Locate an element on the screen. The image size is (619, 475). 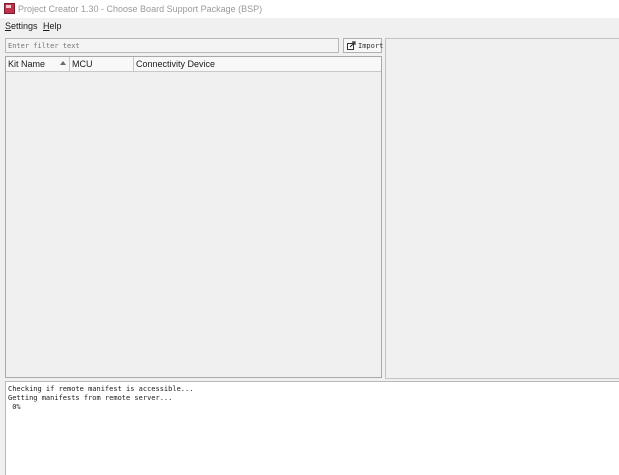
menu-help-label: elp is located at coordinates (55, 26).